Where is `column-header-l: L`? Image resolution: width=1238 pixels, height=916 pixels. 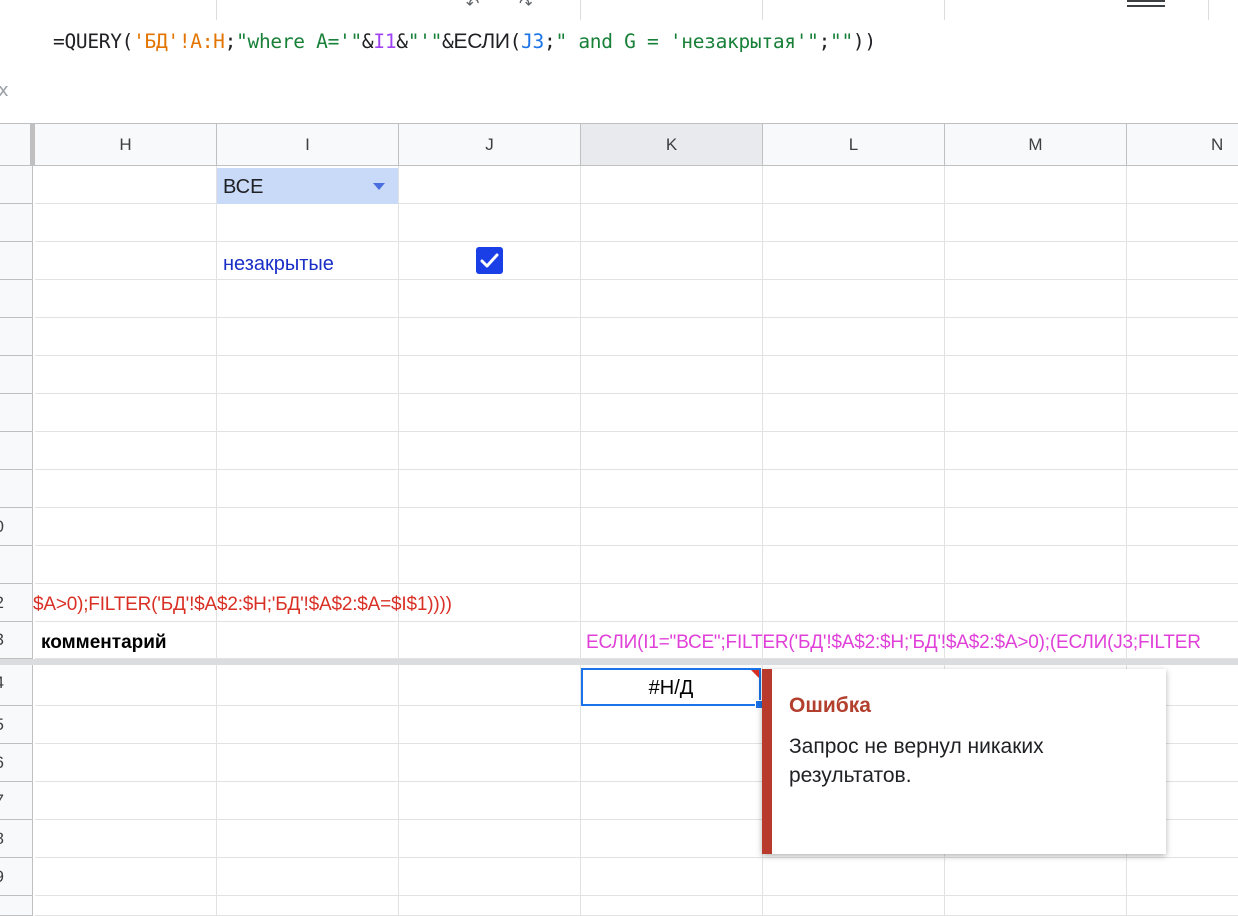 column-header-l: L is located at coordinates (854, 145).